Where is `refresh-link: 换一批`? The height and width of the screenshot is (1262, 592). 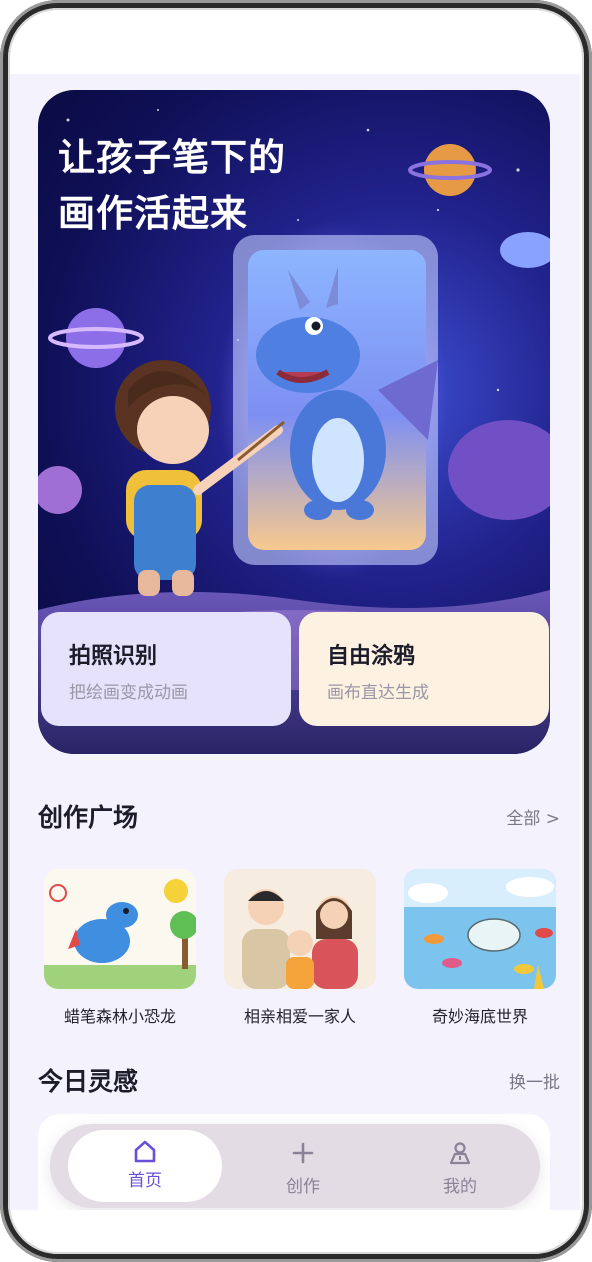 refresh-link: 换一批 is located at coordinates (534, 1080).